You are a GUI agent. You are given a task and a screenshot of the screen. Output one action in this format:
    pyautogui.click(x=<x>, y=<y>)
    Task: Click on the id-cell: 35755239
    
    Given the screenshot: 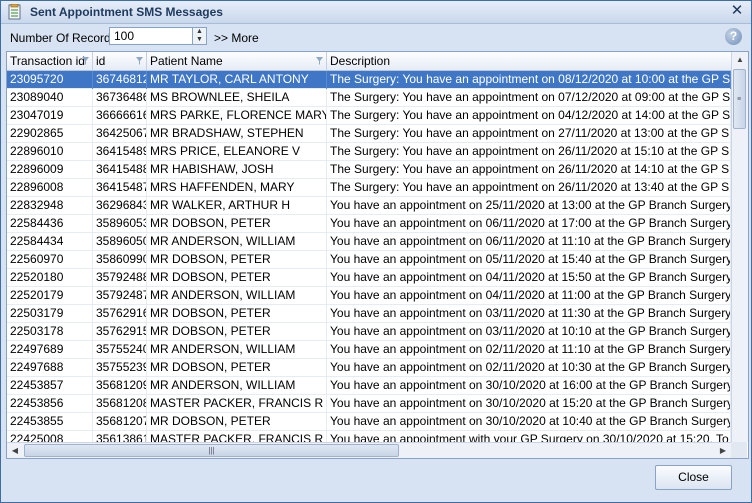 What is the action you would take?
    pyautogui.click(x=120, y=368)
    